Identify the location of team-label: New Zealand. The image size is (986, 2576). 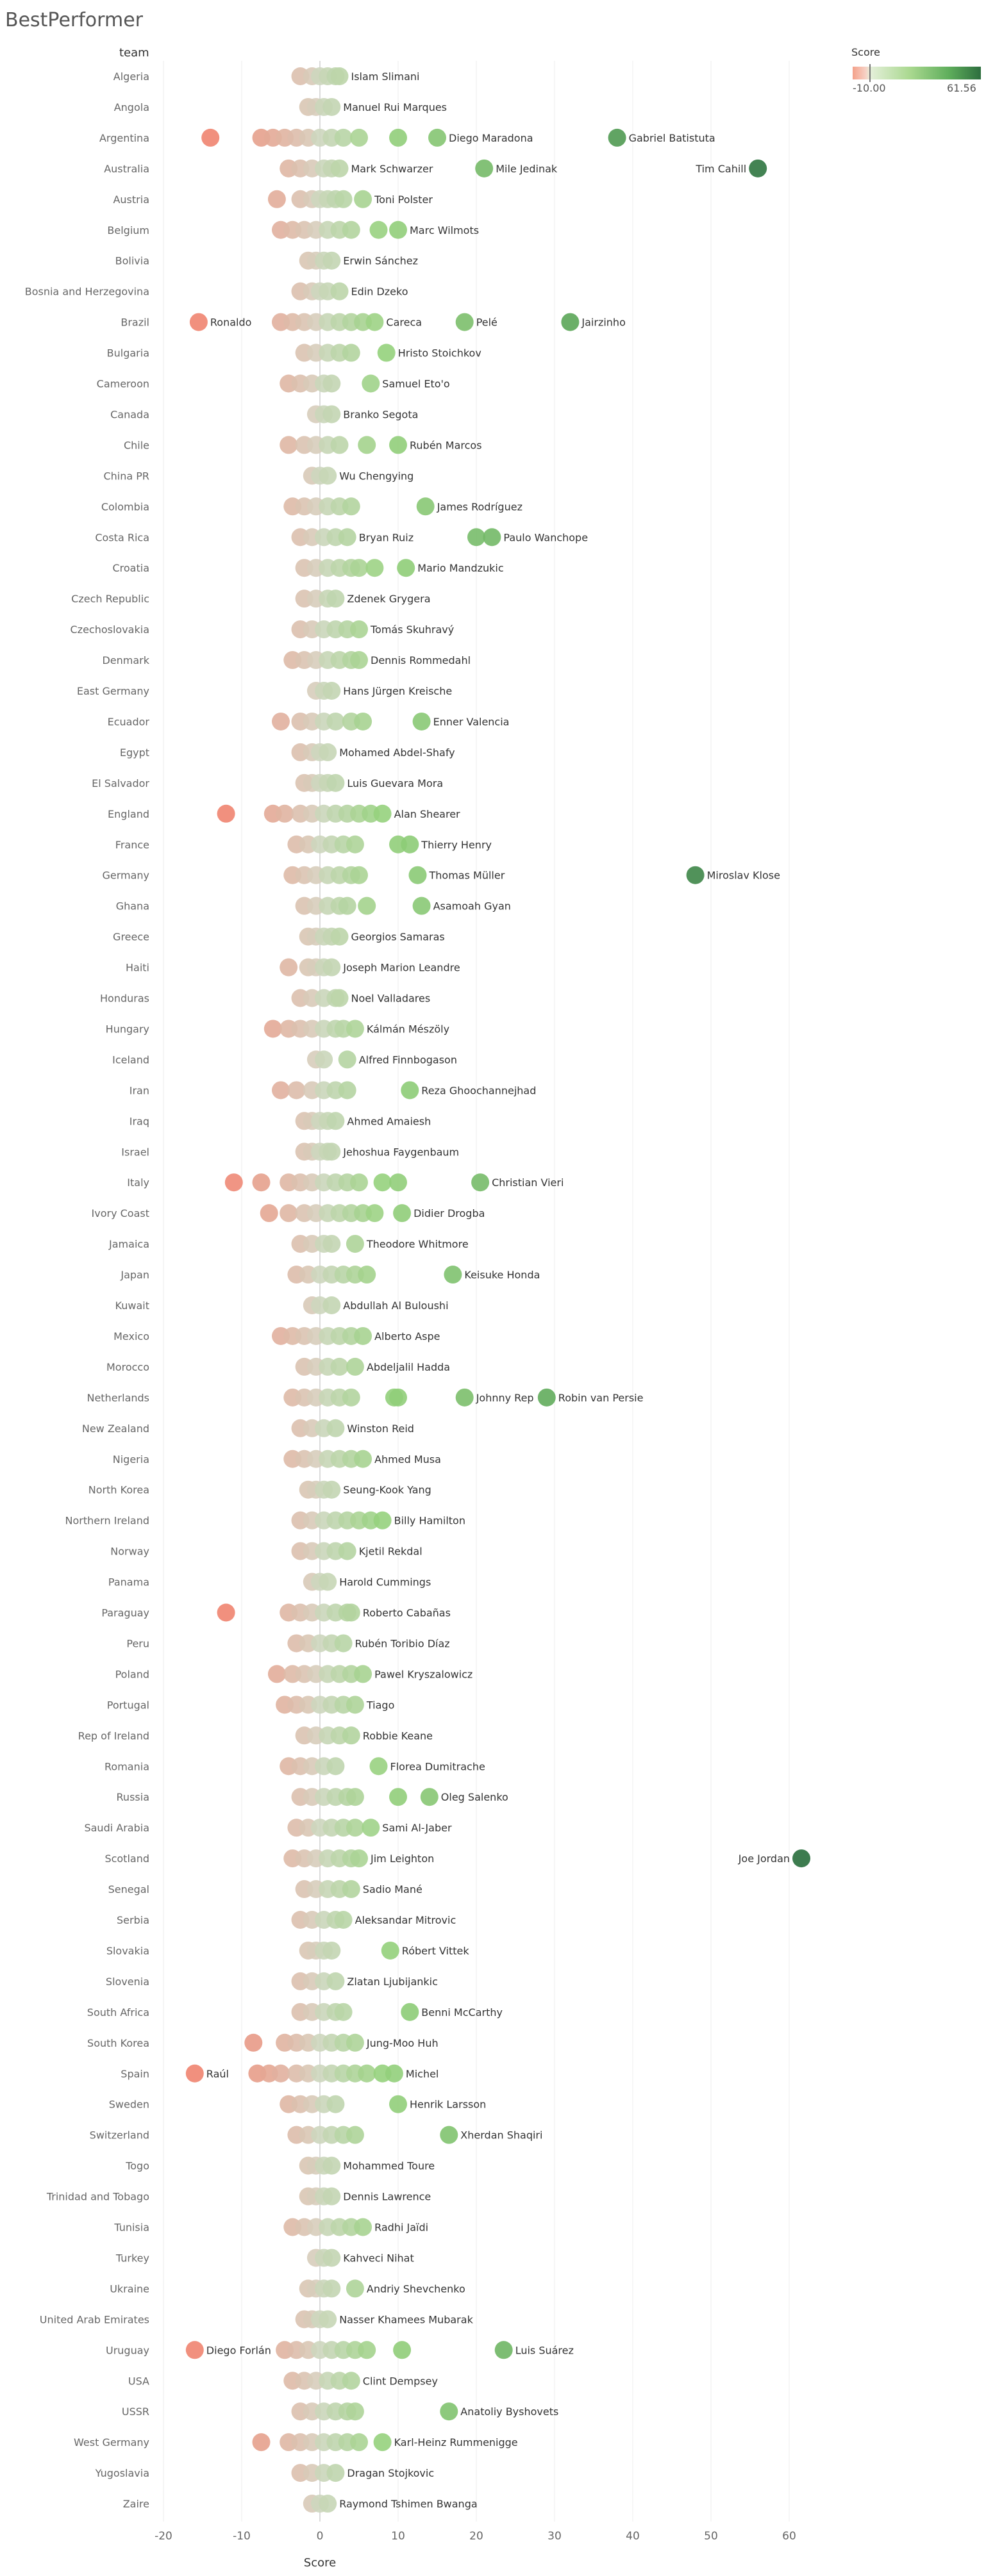
(115, 1429).